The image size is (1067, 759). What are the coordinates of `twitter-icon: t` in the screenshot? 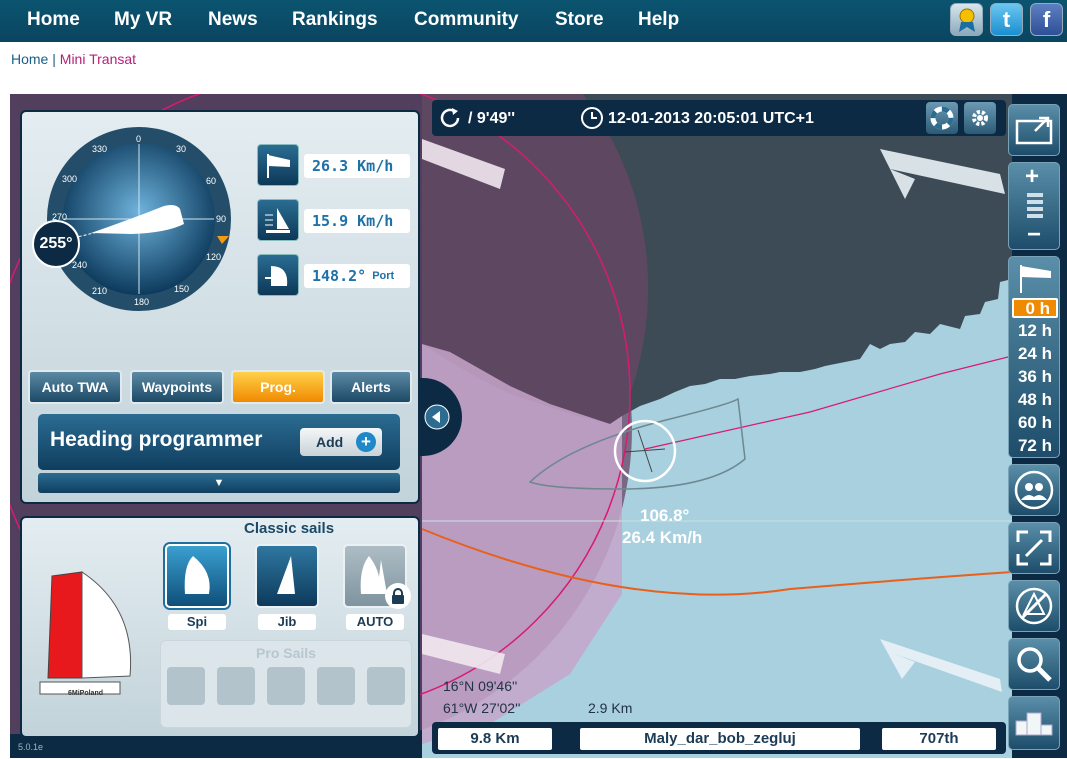 It's located at (1006, 19).